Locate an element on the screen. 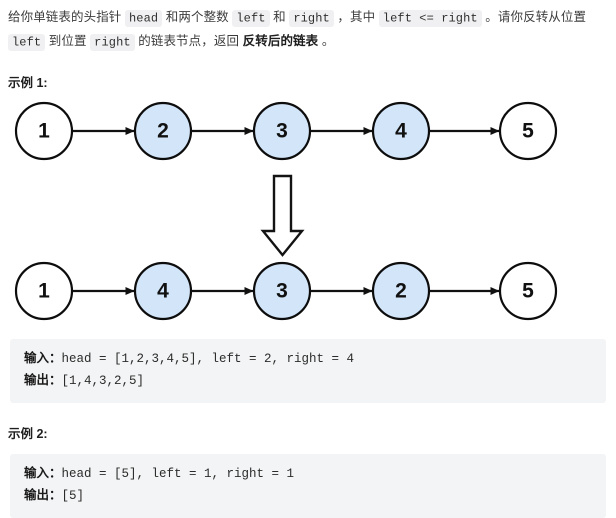  input-value: head = [5], left = 1, right = 1 is located at coordinates (178, 474).